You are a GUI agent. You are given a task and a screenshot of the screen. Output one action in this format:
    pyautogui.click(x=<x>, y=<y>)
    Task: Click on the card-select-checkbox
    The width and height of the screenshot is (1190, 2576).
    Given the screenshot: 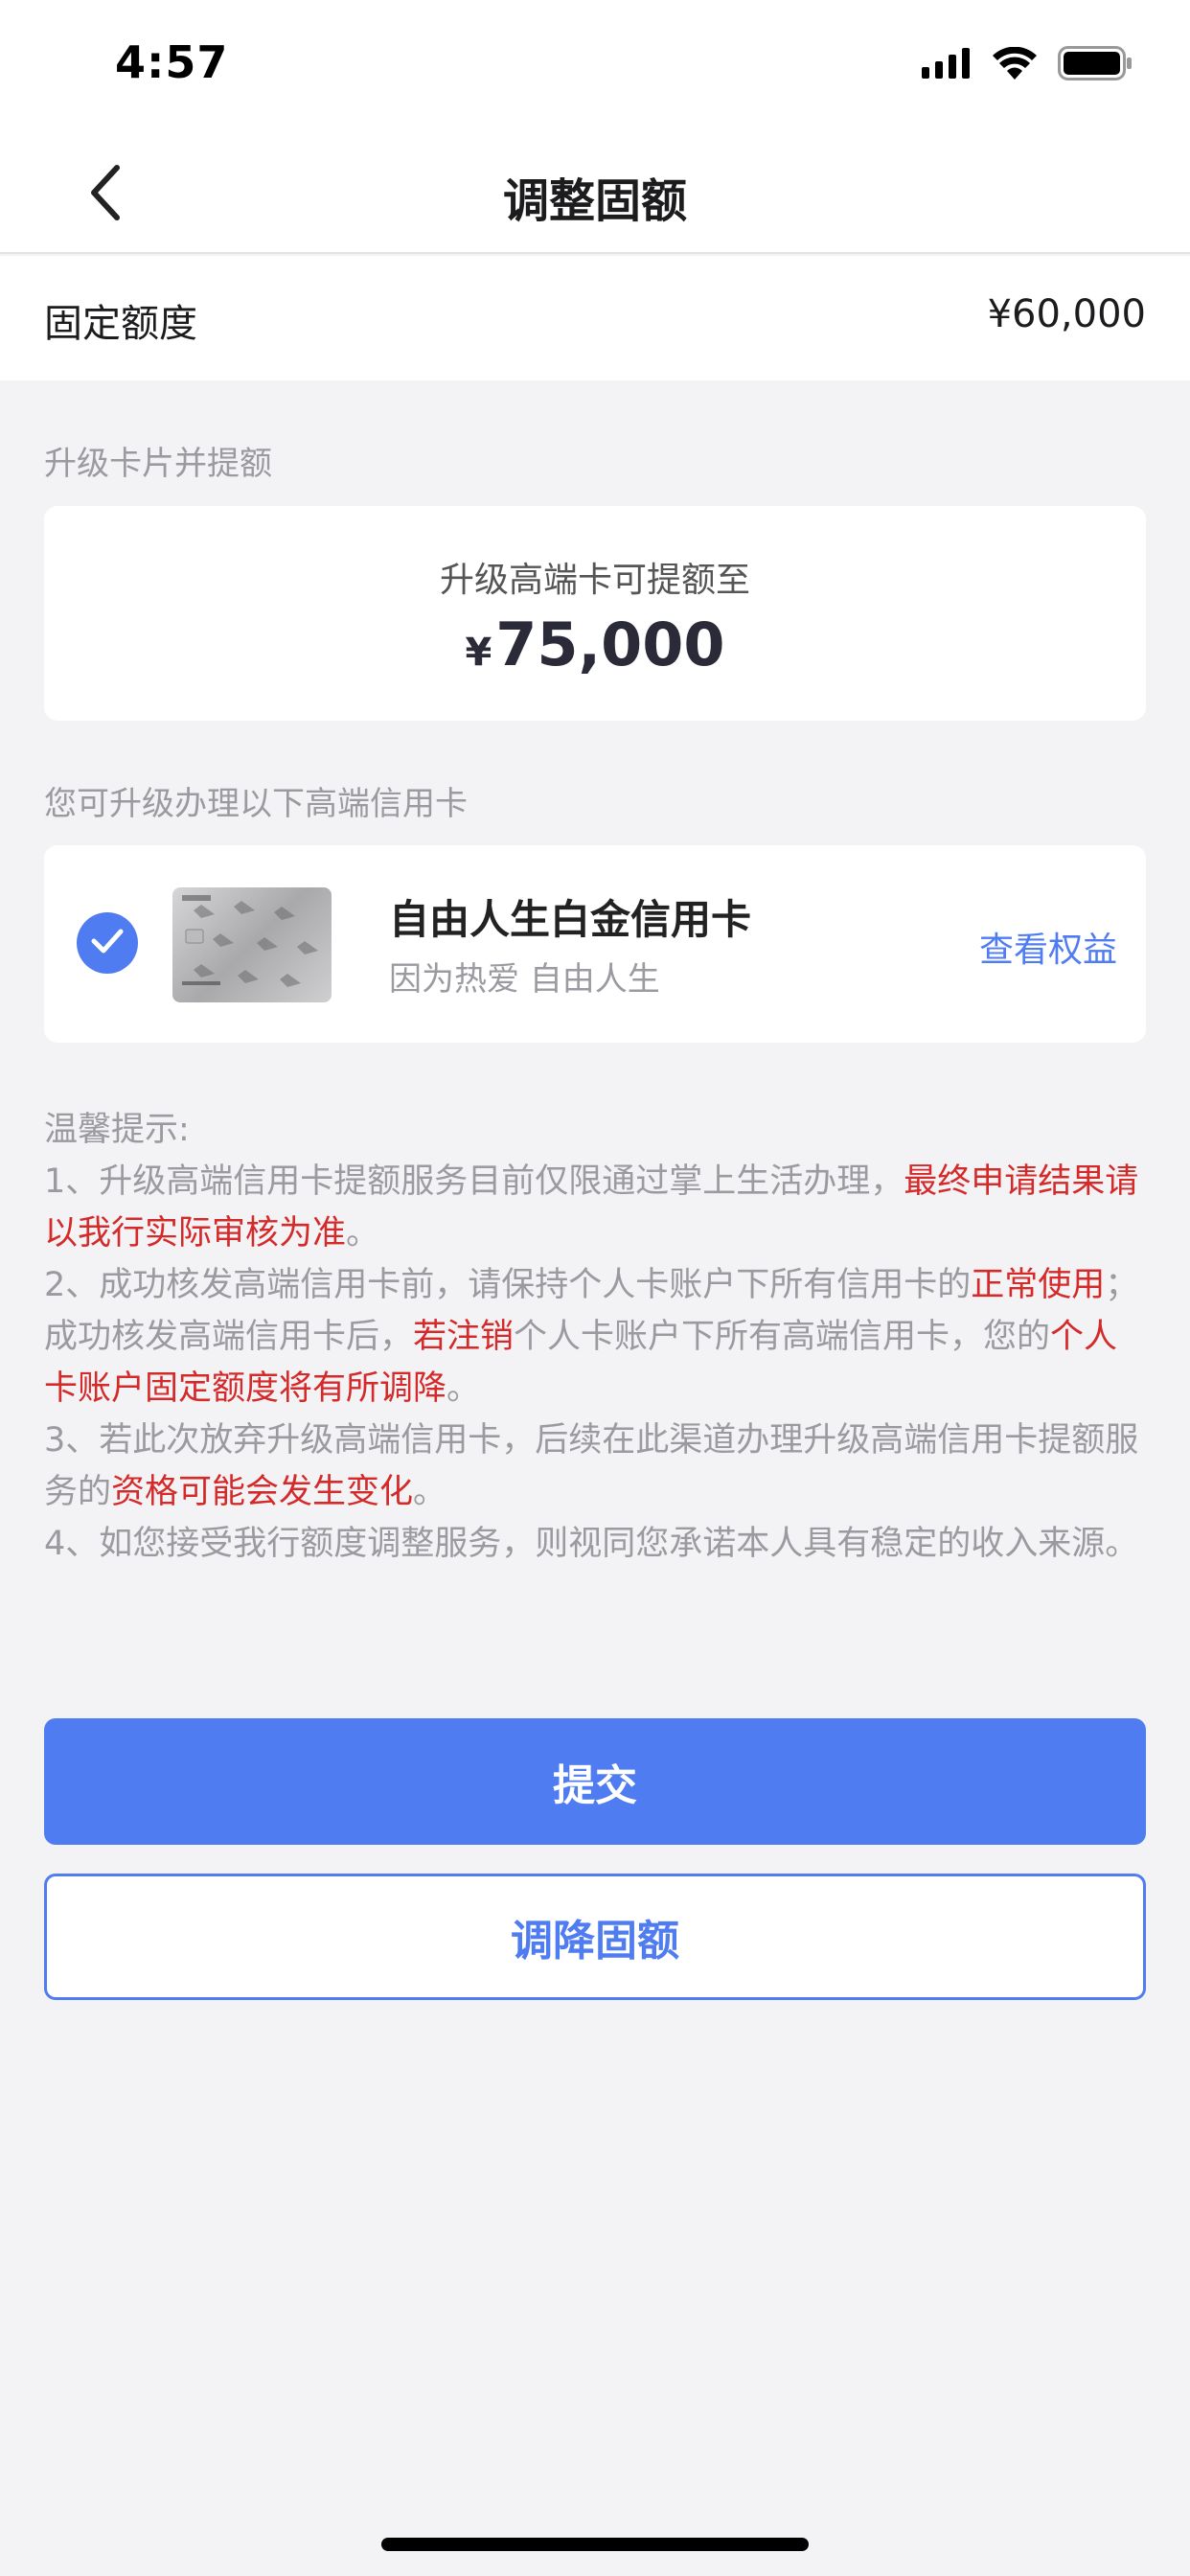 What is the action you would take?
    pyautogui.click(x=107, y=943)
    